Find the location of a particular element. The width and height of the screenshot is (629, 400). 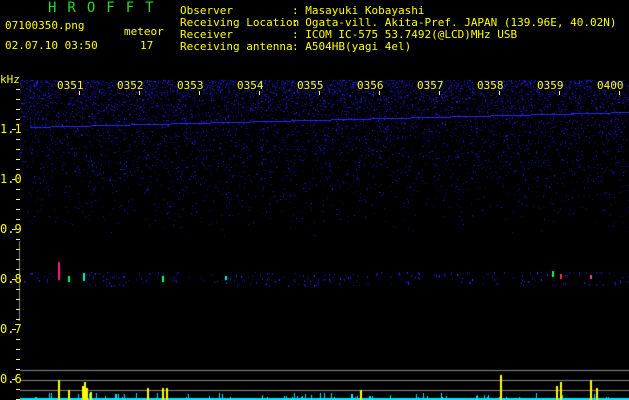

app-title: HROFFT is located at coordinates (106, 8).